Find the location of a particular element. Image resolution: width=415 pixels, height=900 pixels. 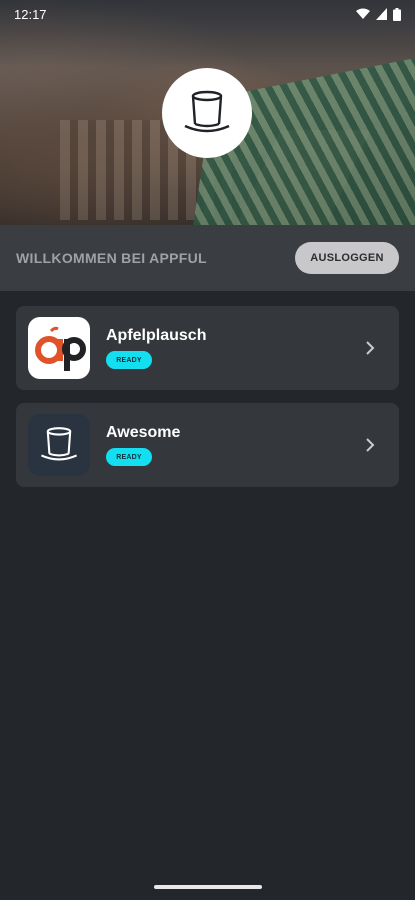

app-info: Apfelplausch READY is located at coordinates (156, 348).